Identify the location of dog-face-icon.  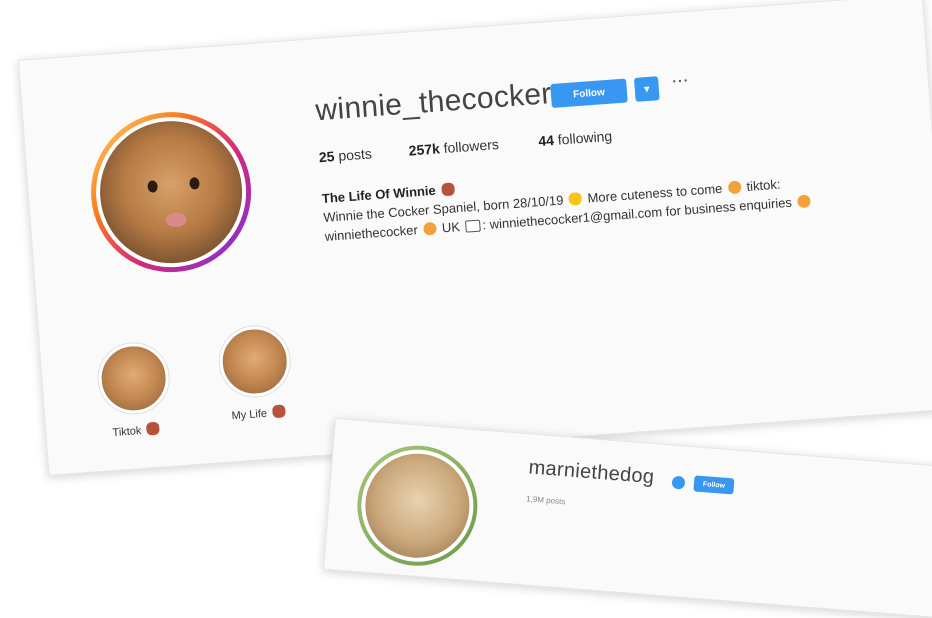
(429, 228).